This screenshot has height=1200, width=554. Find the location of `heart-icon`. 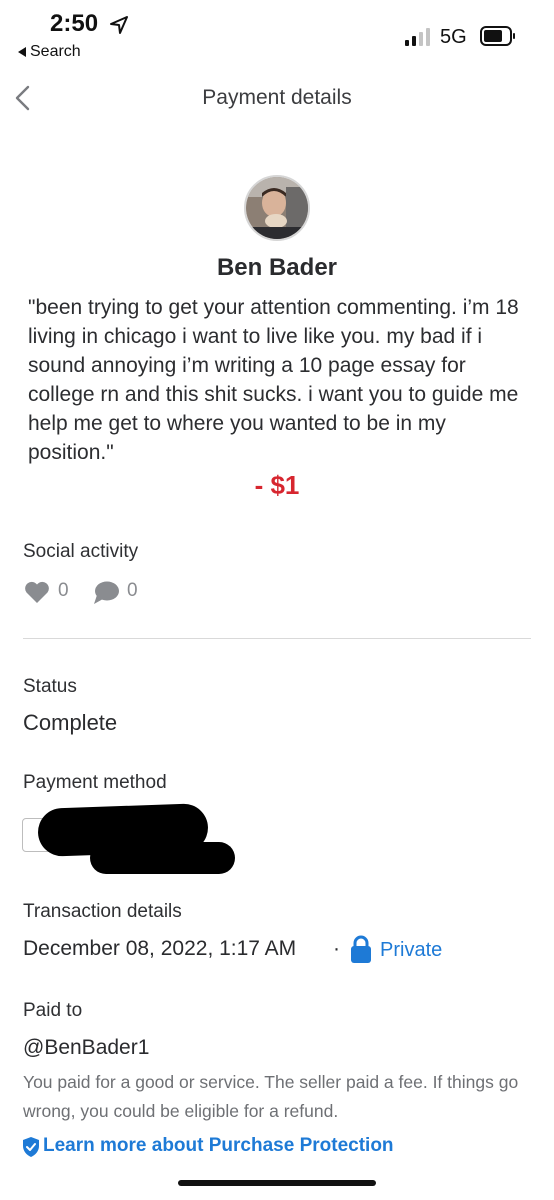

heart-icon is located at coordinates (37, 592).